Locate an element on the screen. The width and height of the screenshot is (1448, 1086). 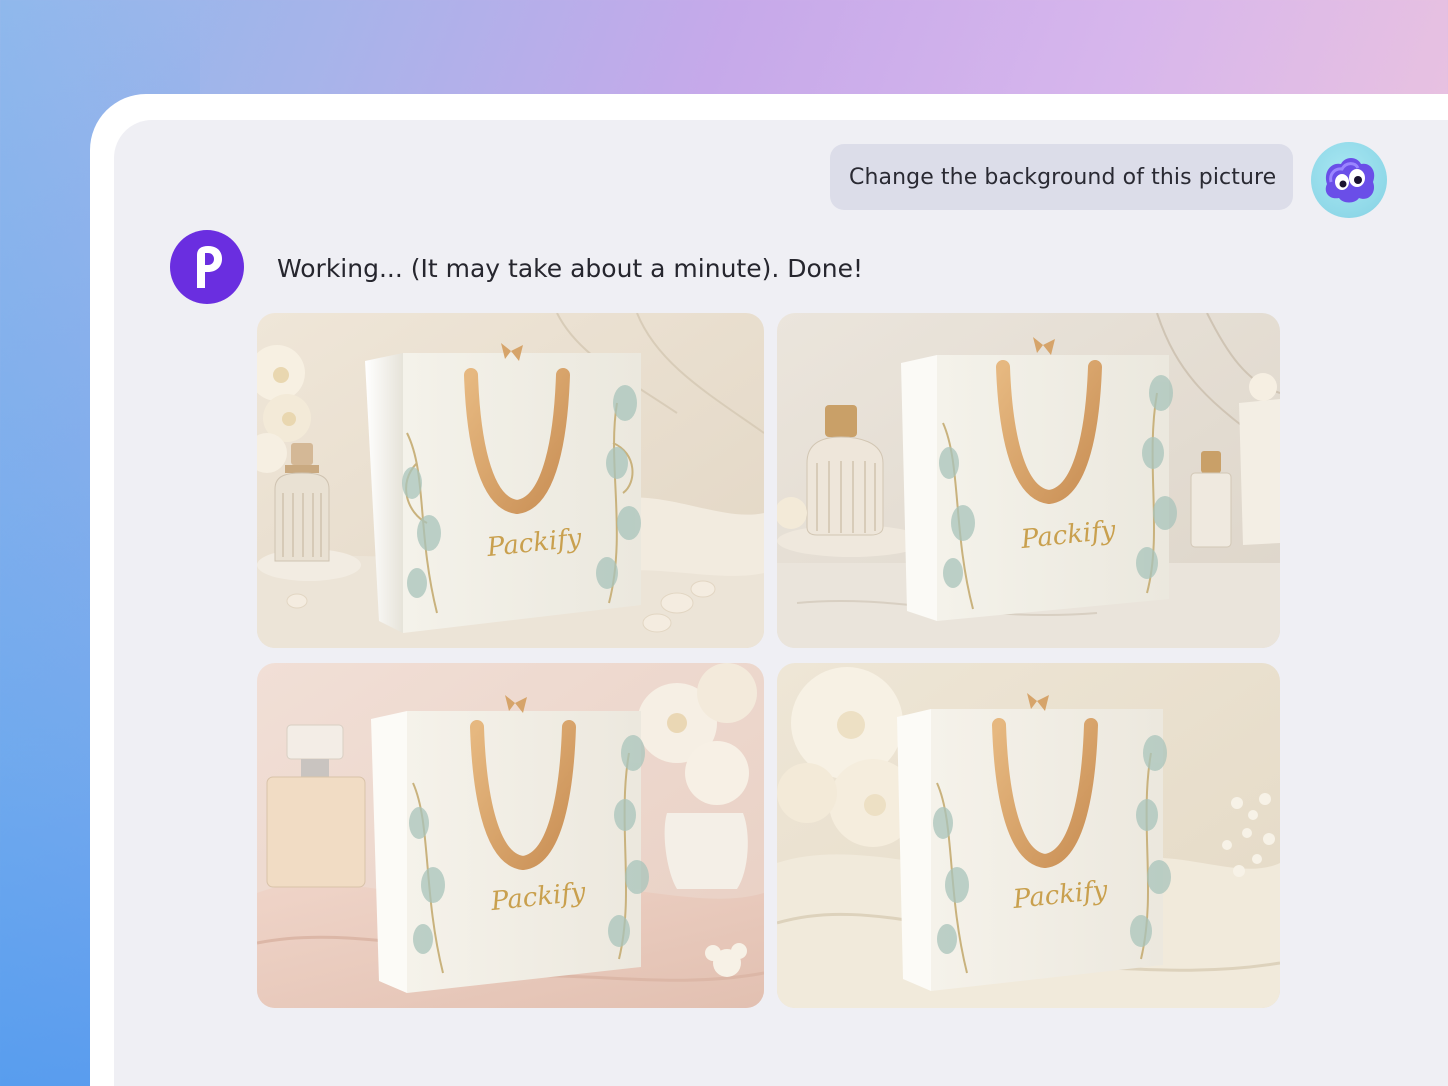
result-image-2: Packify is located at coordinates (1028, 480).